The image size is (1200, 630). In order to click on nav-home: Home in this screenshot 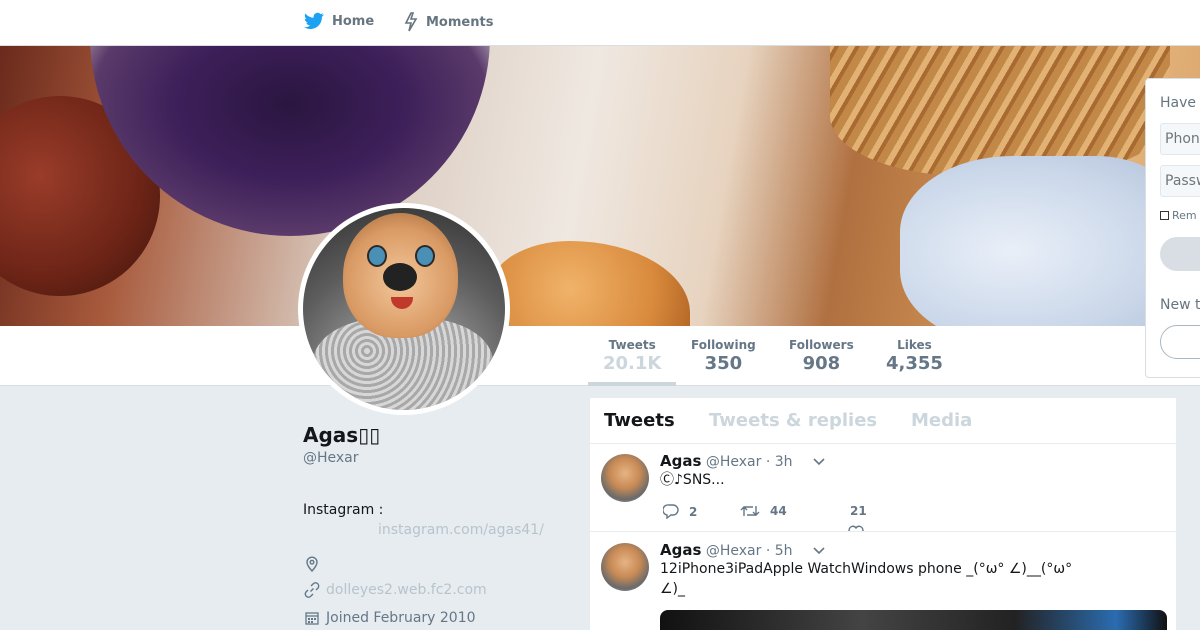, I will do `click(339, 21)`.